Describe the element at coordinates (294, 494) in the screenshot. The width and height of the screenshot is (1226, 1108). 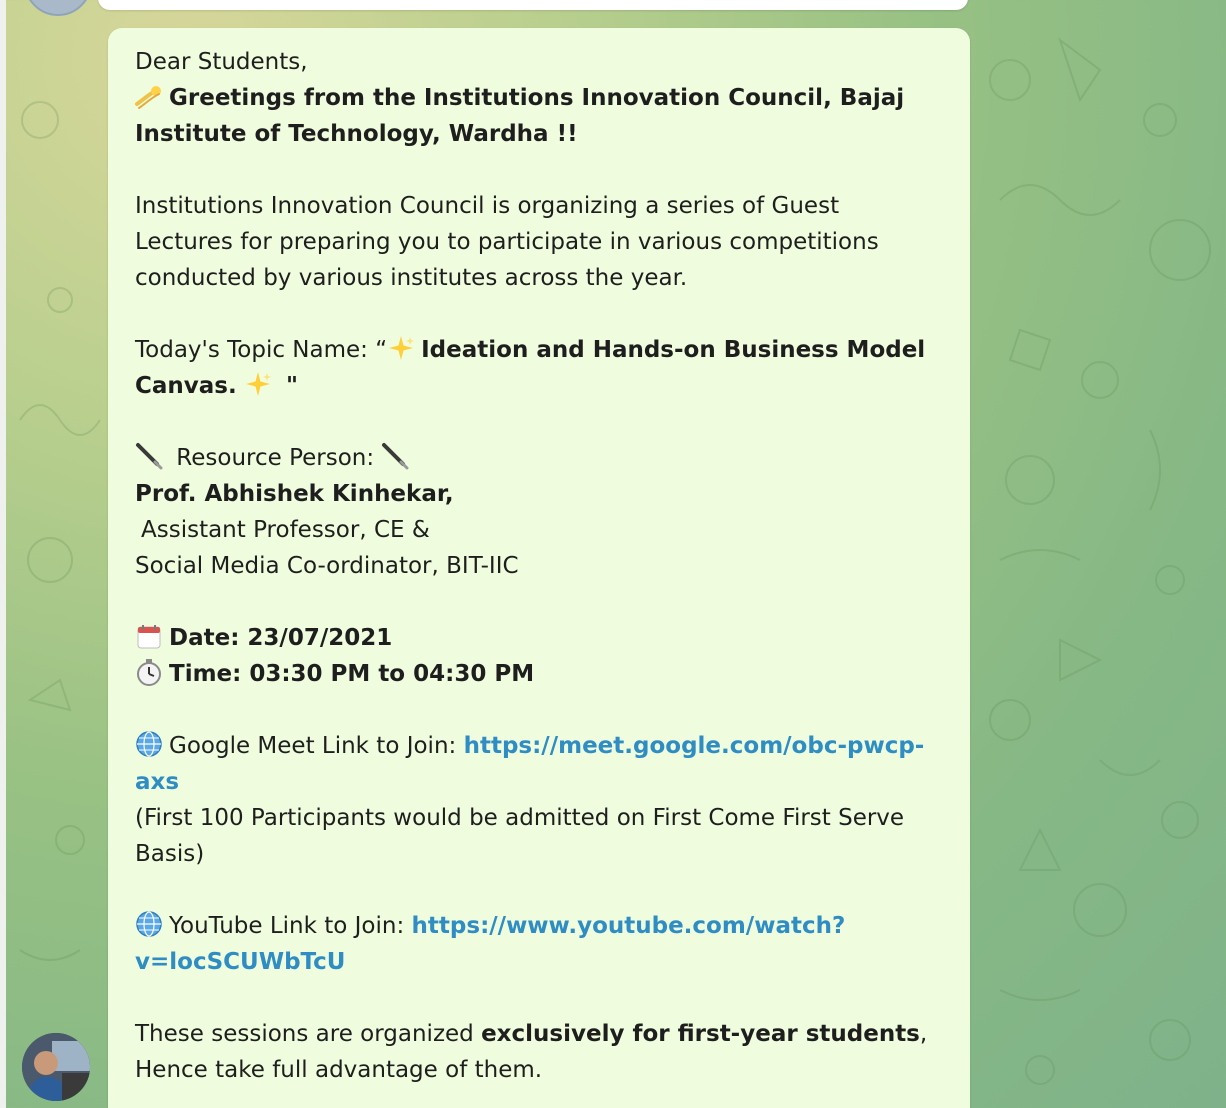
I see `resource-name: Prof. Abhishek Kinhekar,` at that location.